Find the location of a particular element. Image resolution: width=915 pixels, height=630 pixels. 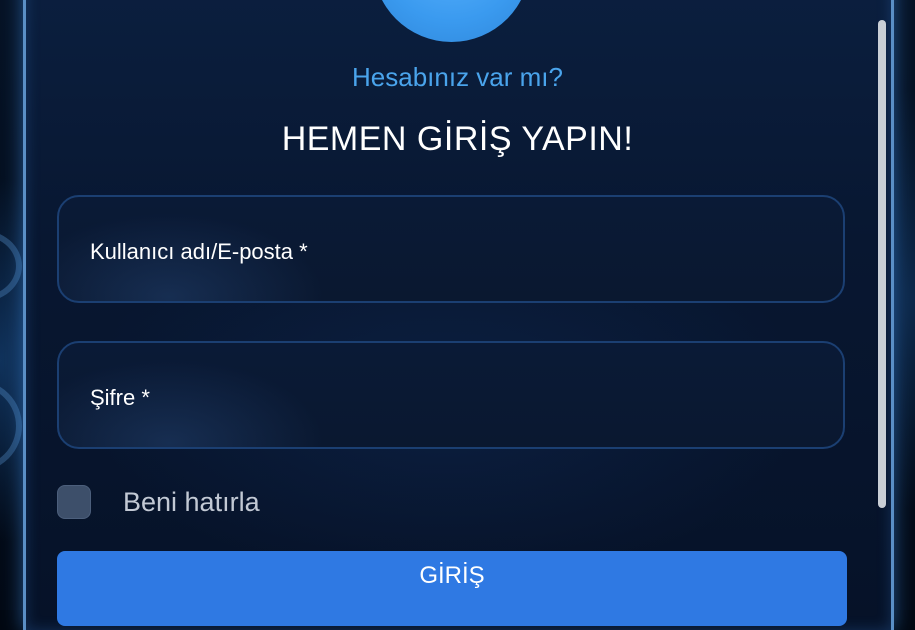

login-button: GİRİŞ is located at coordinates (452, 588).